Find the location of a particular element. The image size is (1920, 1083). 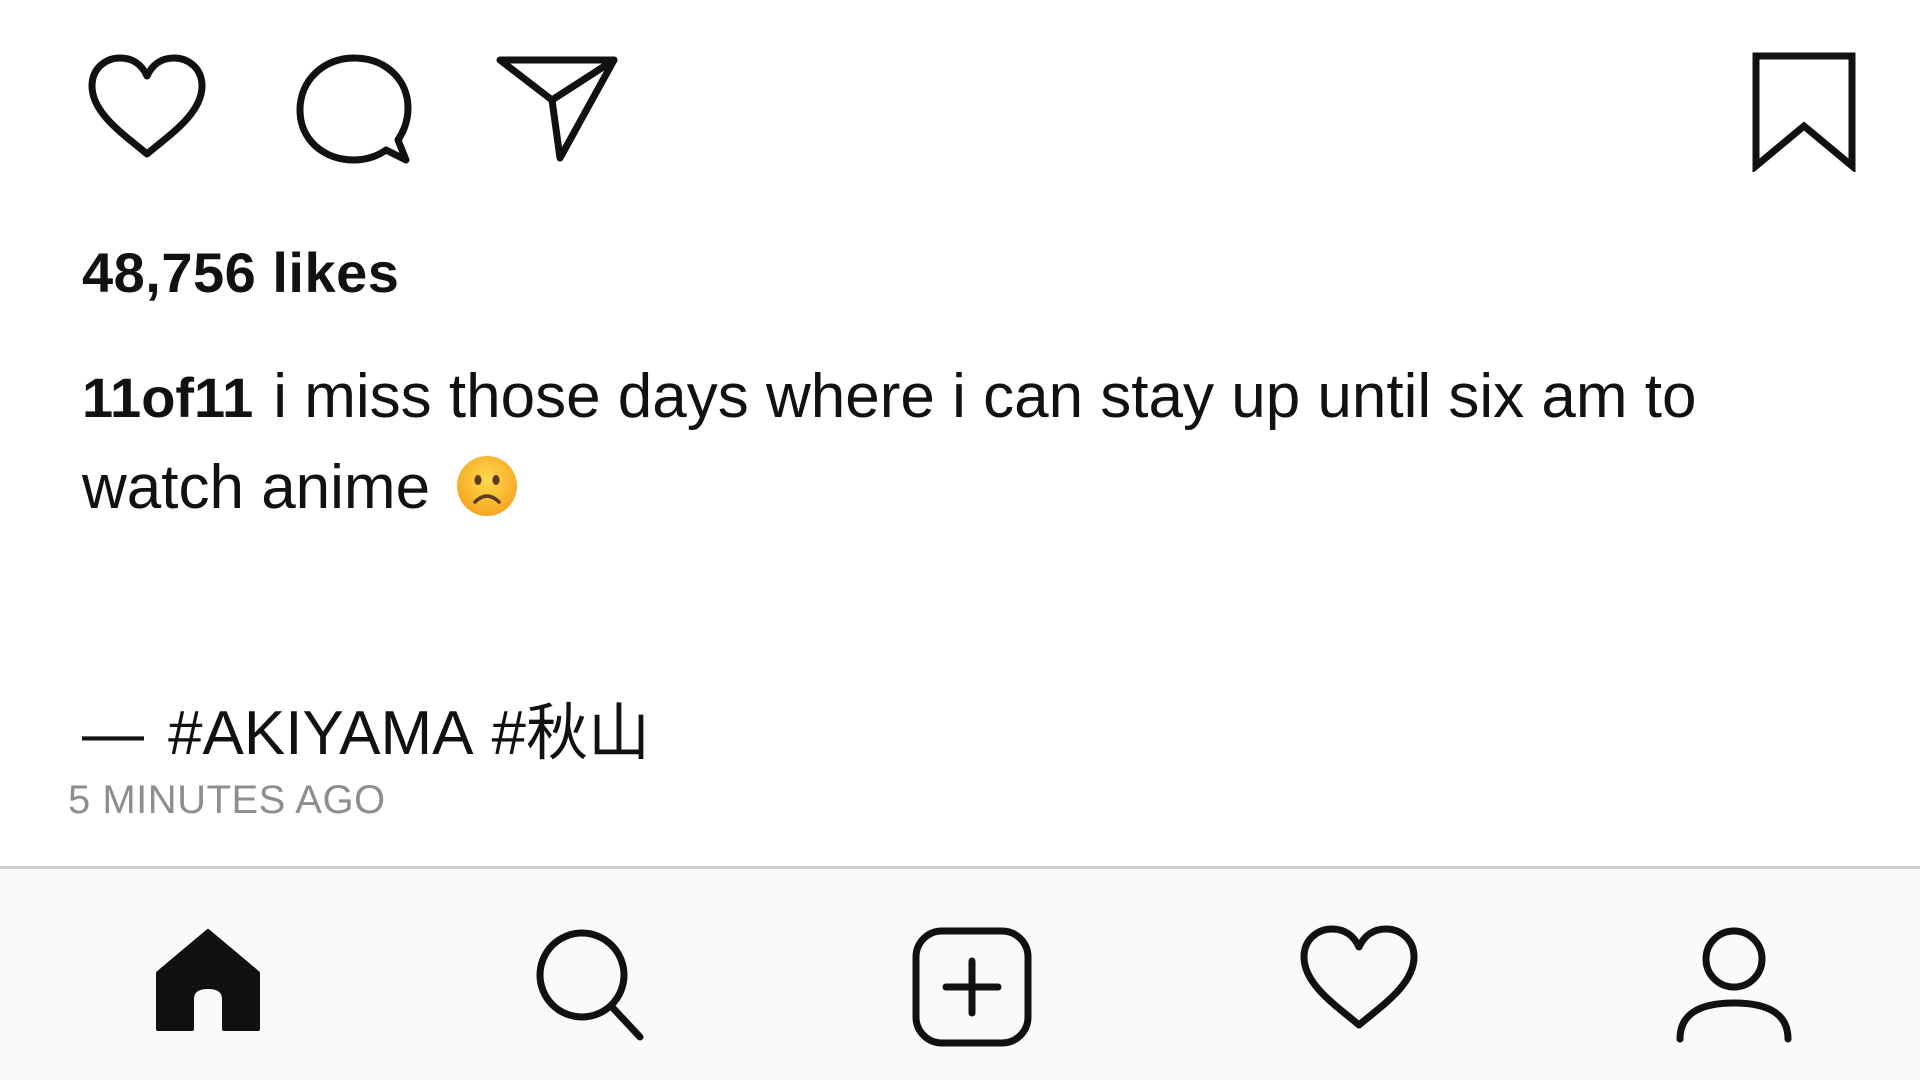

activity-heart-icon is located at coordinates (1359, 977).